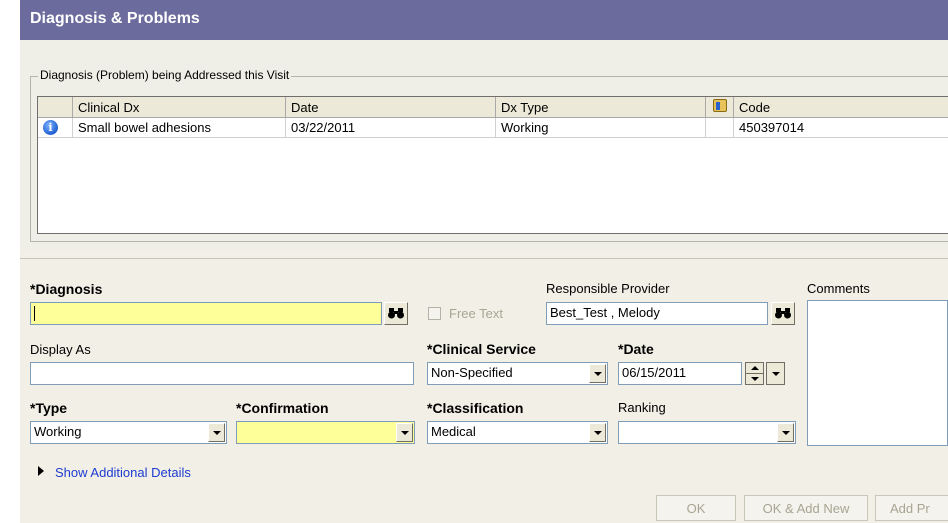 The image size is (948, 523). What do you see at coordinates (206, 313) in the screenshot?
I see `diagnosis-input` at bounding box center [206, 313].